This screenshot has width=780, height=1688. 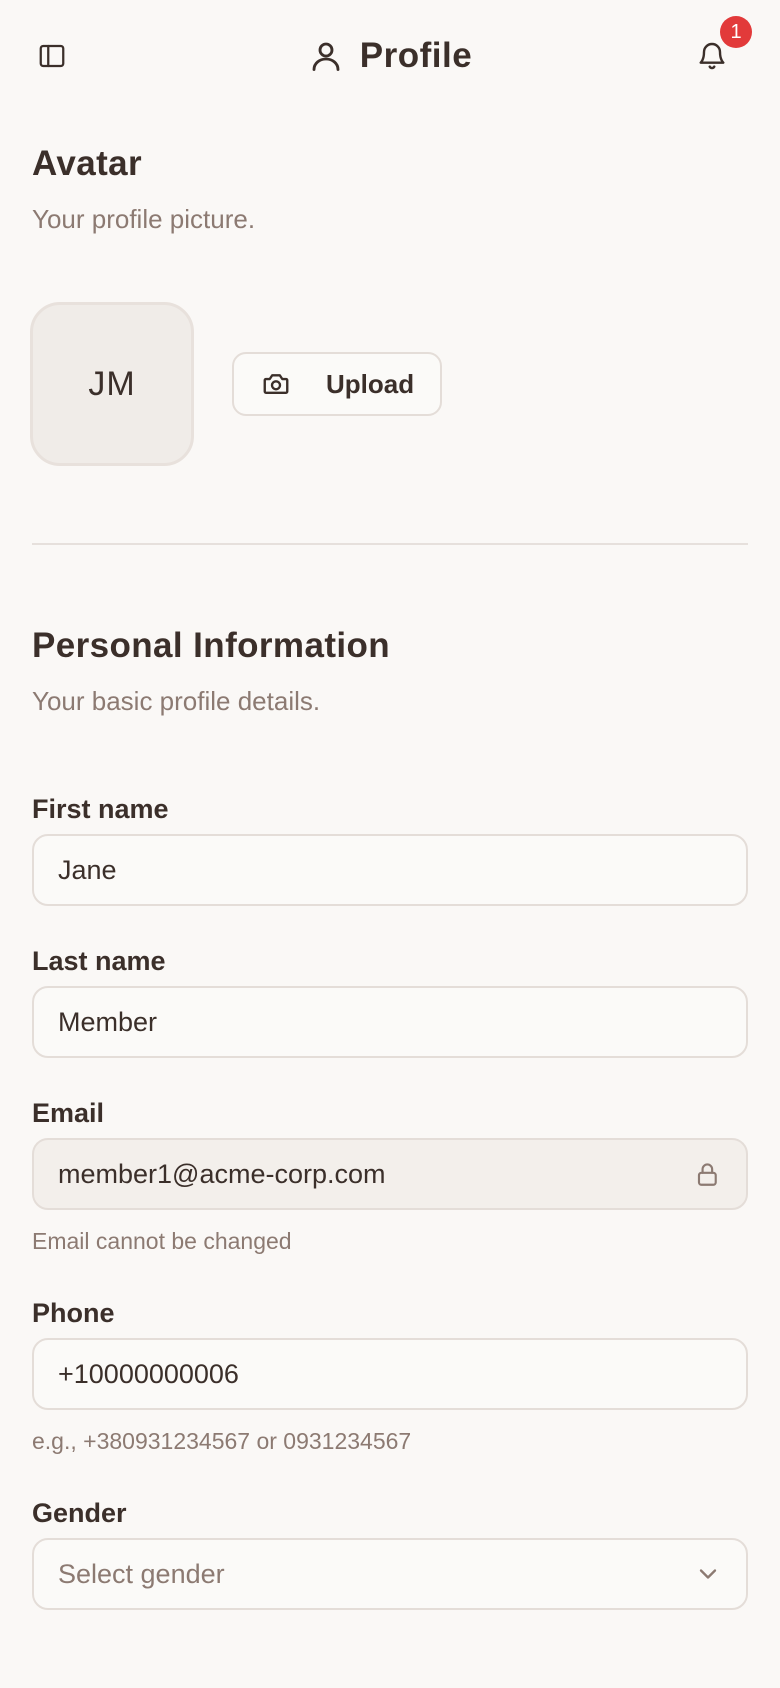 I want to click on page-title-group: Profile, so click(x=390, y=56).